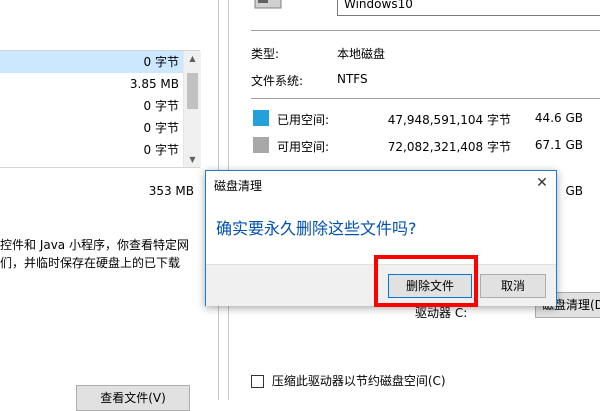 The height and width of the screenshot is (411, 600). Describe the element at coordinates (105, 254) in the screenshot. I see `description-text: 控件和 Java 小程序，你查看特定网 们，并临时保存在硬盘上的已下载` at that location.